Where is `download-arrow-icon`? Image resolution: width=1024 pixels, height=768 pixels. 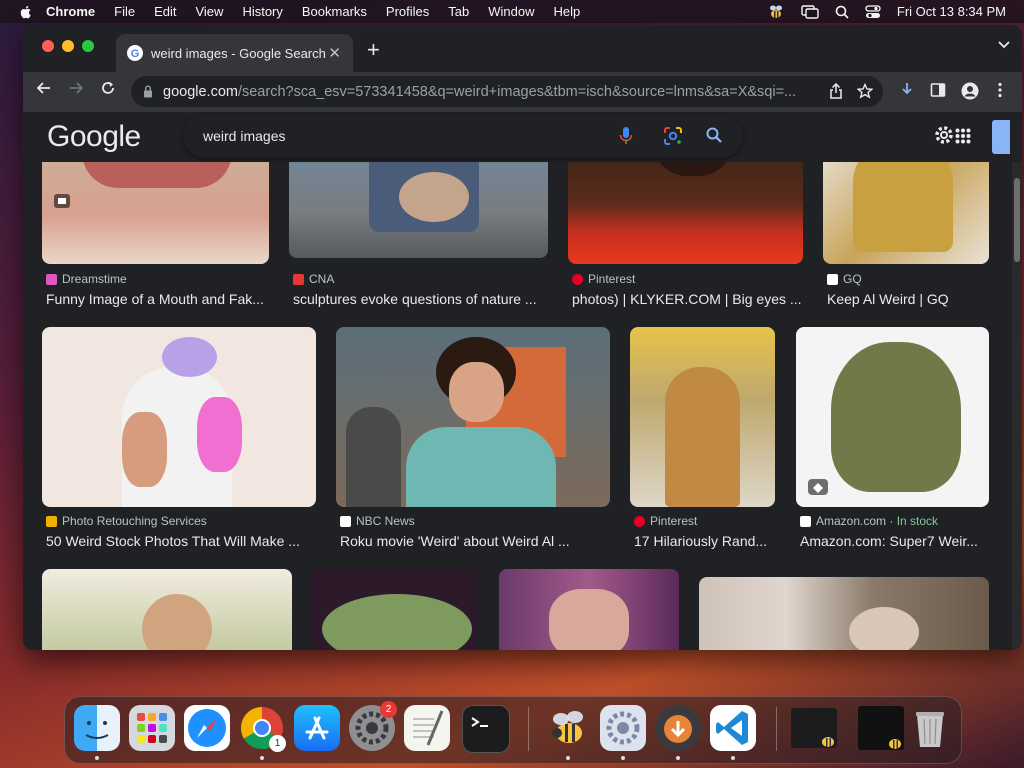 download-arrow-icon is located at coordinates (907, 90).